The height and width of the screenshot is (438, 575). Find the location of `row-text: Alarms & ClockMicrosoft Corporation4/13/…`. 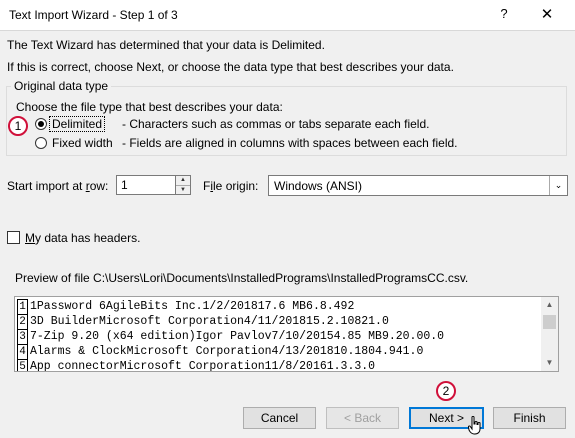

row-text: Alarms & ClockMicrosoft Corporation4/13/… is located at coordinates (227, 351).